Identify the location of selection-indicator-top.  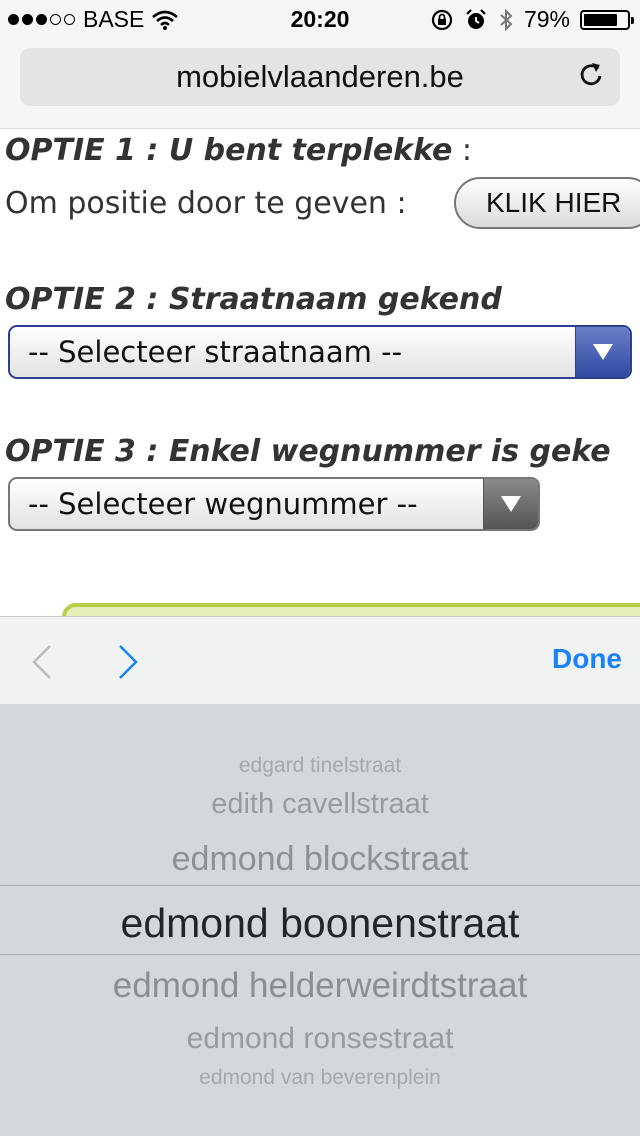
(320, 885).